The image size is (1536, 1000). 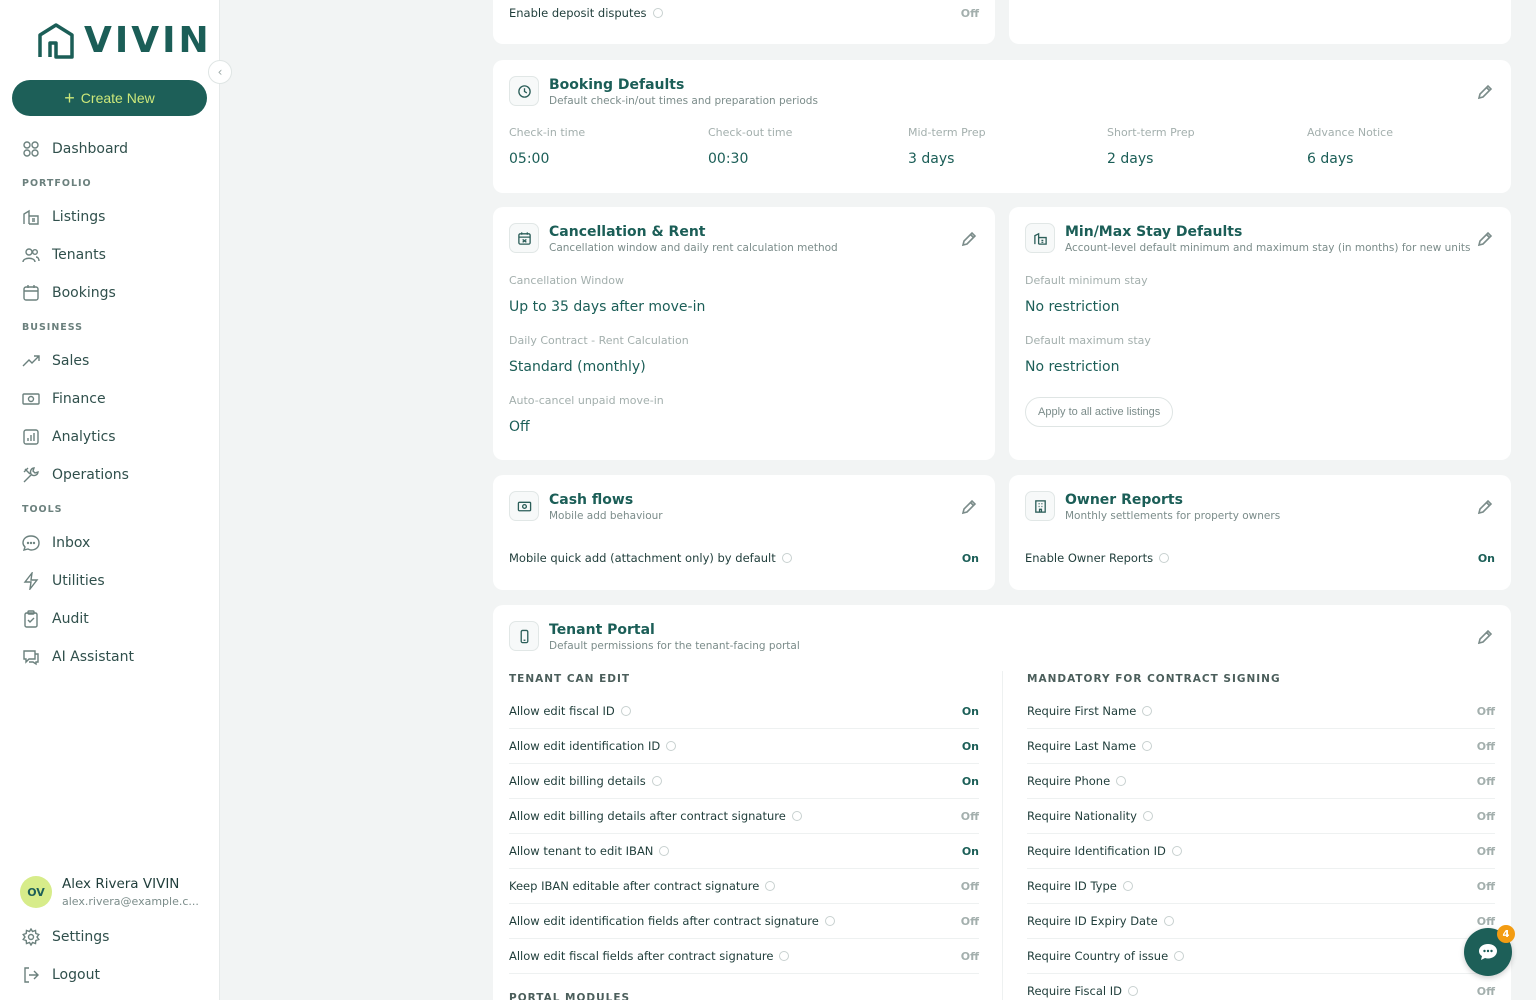 I want to click on nav-item-finance: Finance, so click(x=109, y=399).